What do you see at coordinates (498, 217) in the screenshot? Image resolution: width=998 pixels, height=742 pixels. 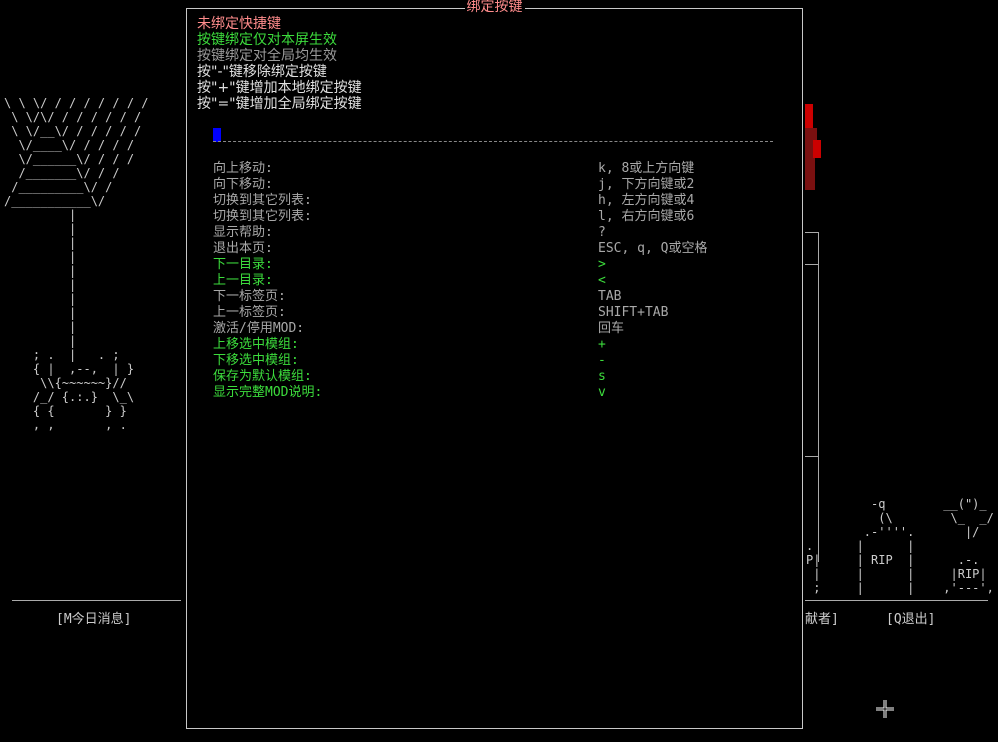 I see `keybinding-row: 切换到其它列表: l, 右方向键或6` at bounding box center [498, 217].